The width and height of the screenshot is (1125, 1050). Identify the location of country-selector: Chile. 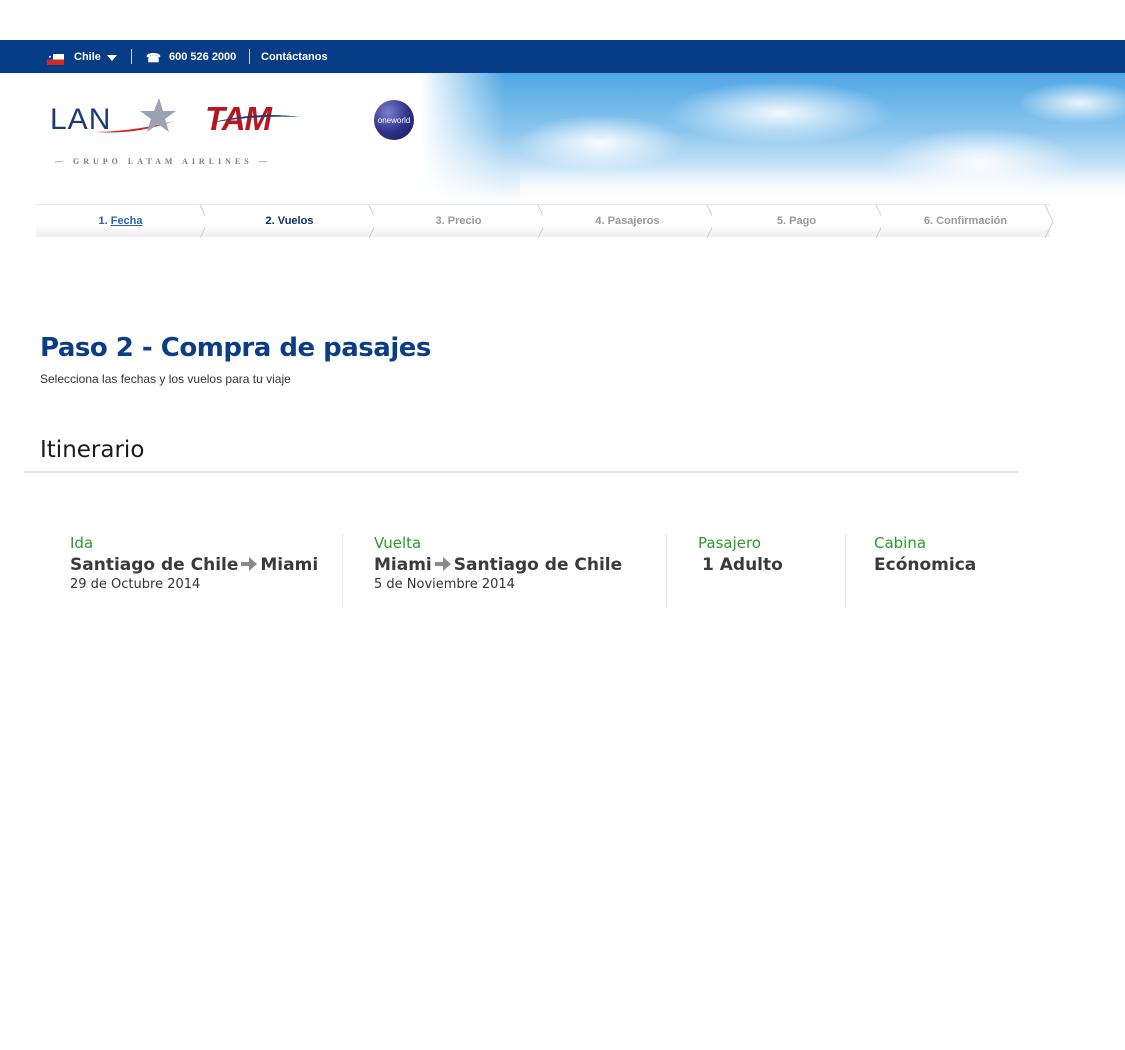
(87, 57).